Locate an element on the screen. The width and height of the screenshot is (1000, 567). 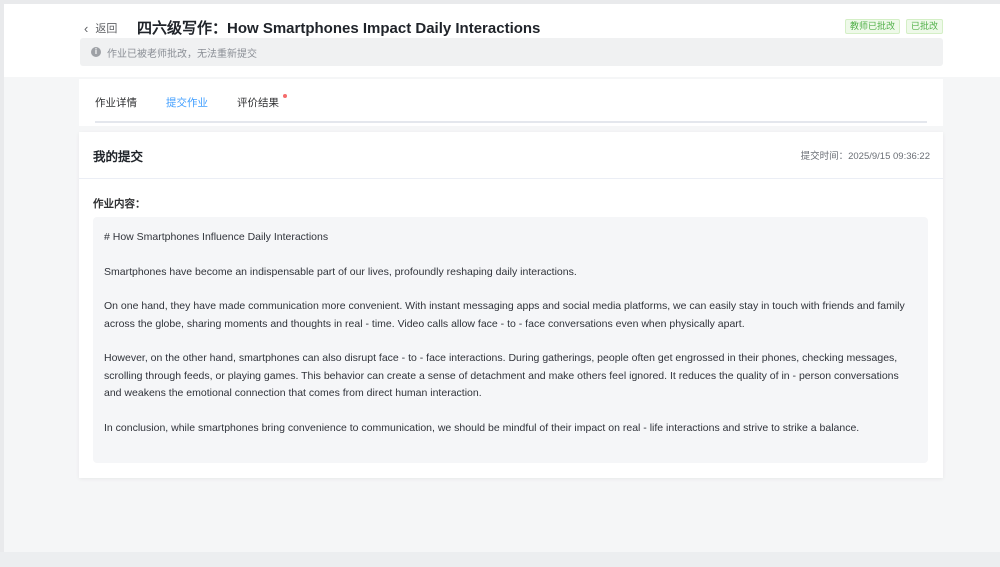
submission-title: 我的提交 is located at coordinates (118, 156).